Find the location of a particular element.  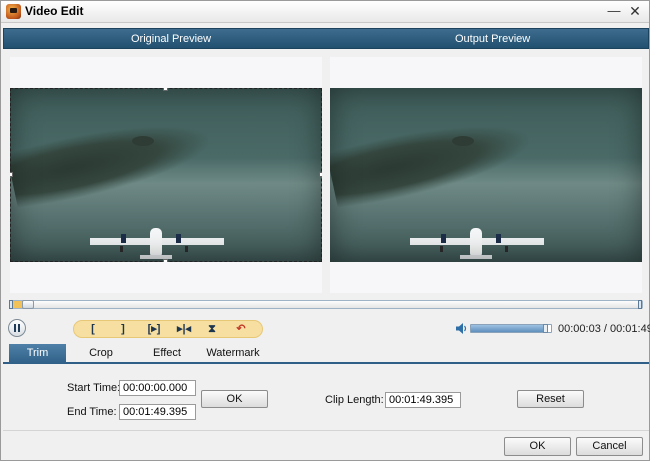

tab-crop: Crop is located at coordinates (101, 354).